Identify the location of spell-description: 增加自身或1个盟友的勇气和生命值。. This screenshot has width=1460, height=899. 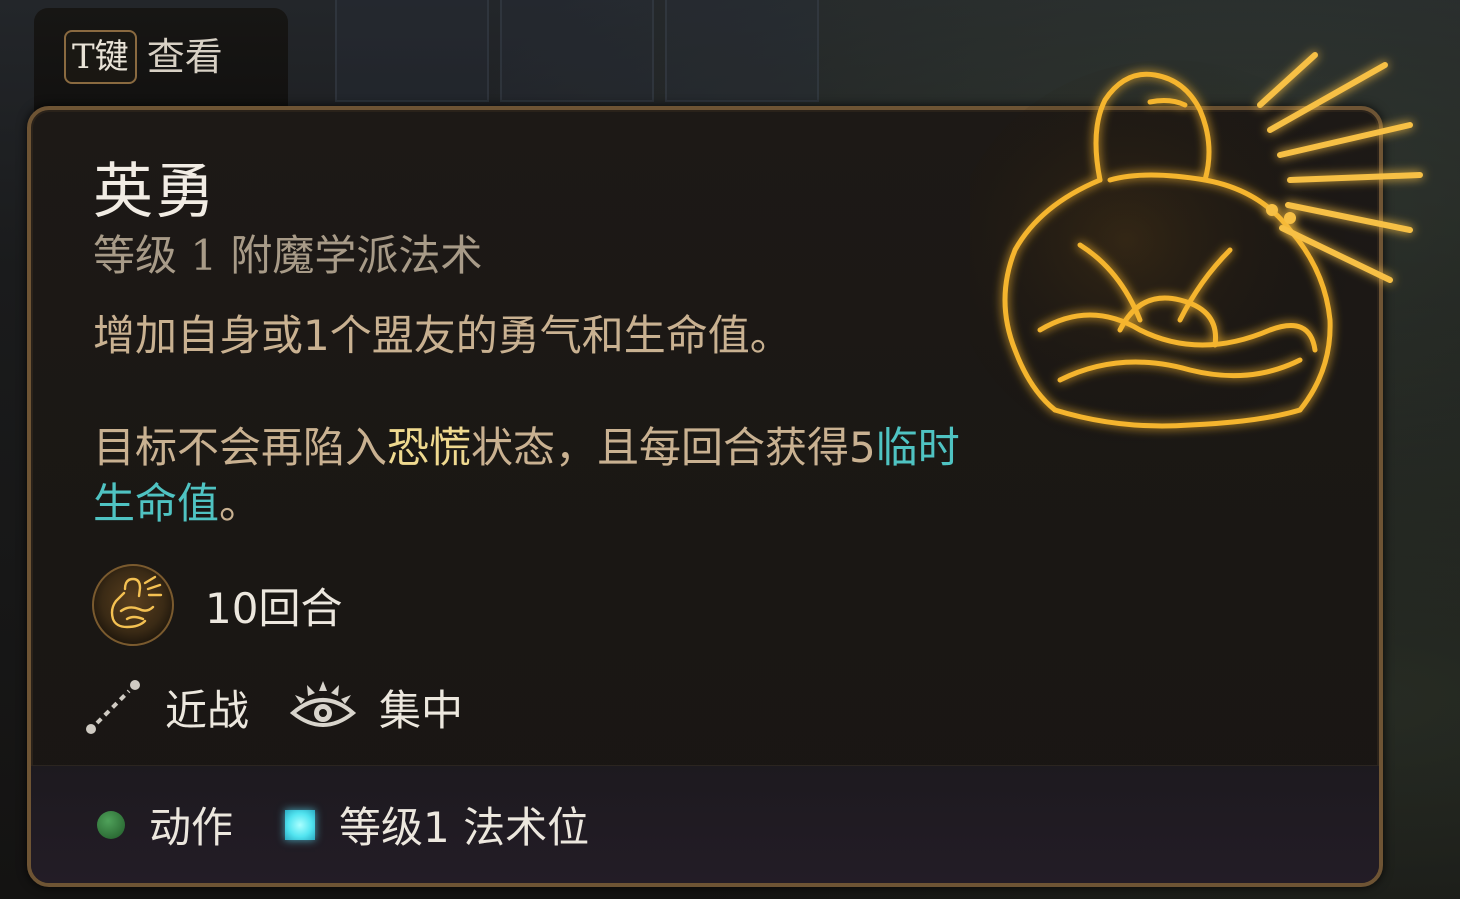
(442, 335).